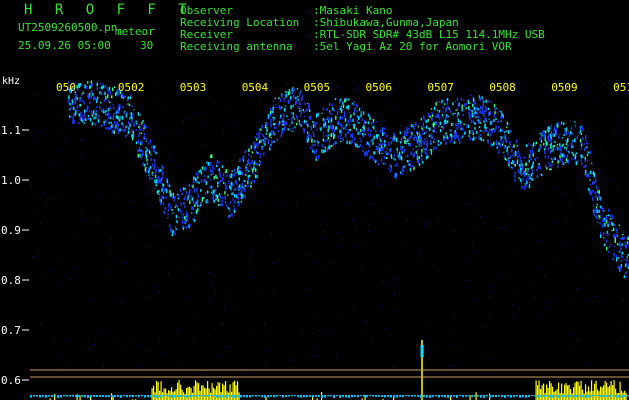  I want to click on y-axis-label: kHz, so click(11, 81).